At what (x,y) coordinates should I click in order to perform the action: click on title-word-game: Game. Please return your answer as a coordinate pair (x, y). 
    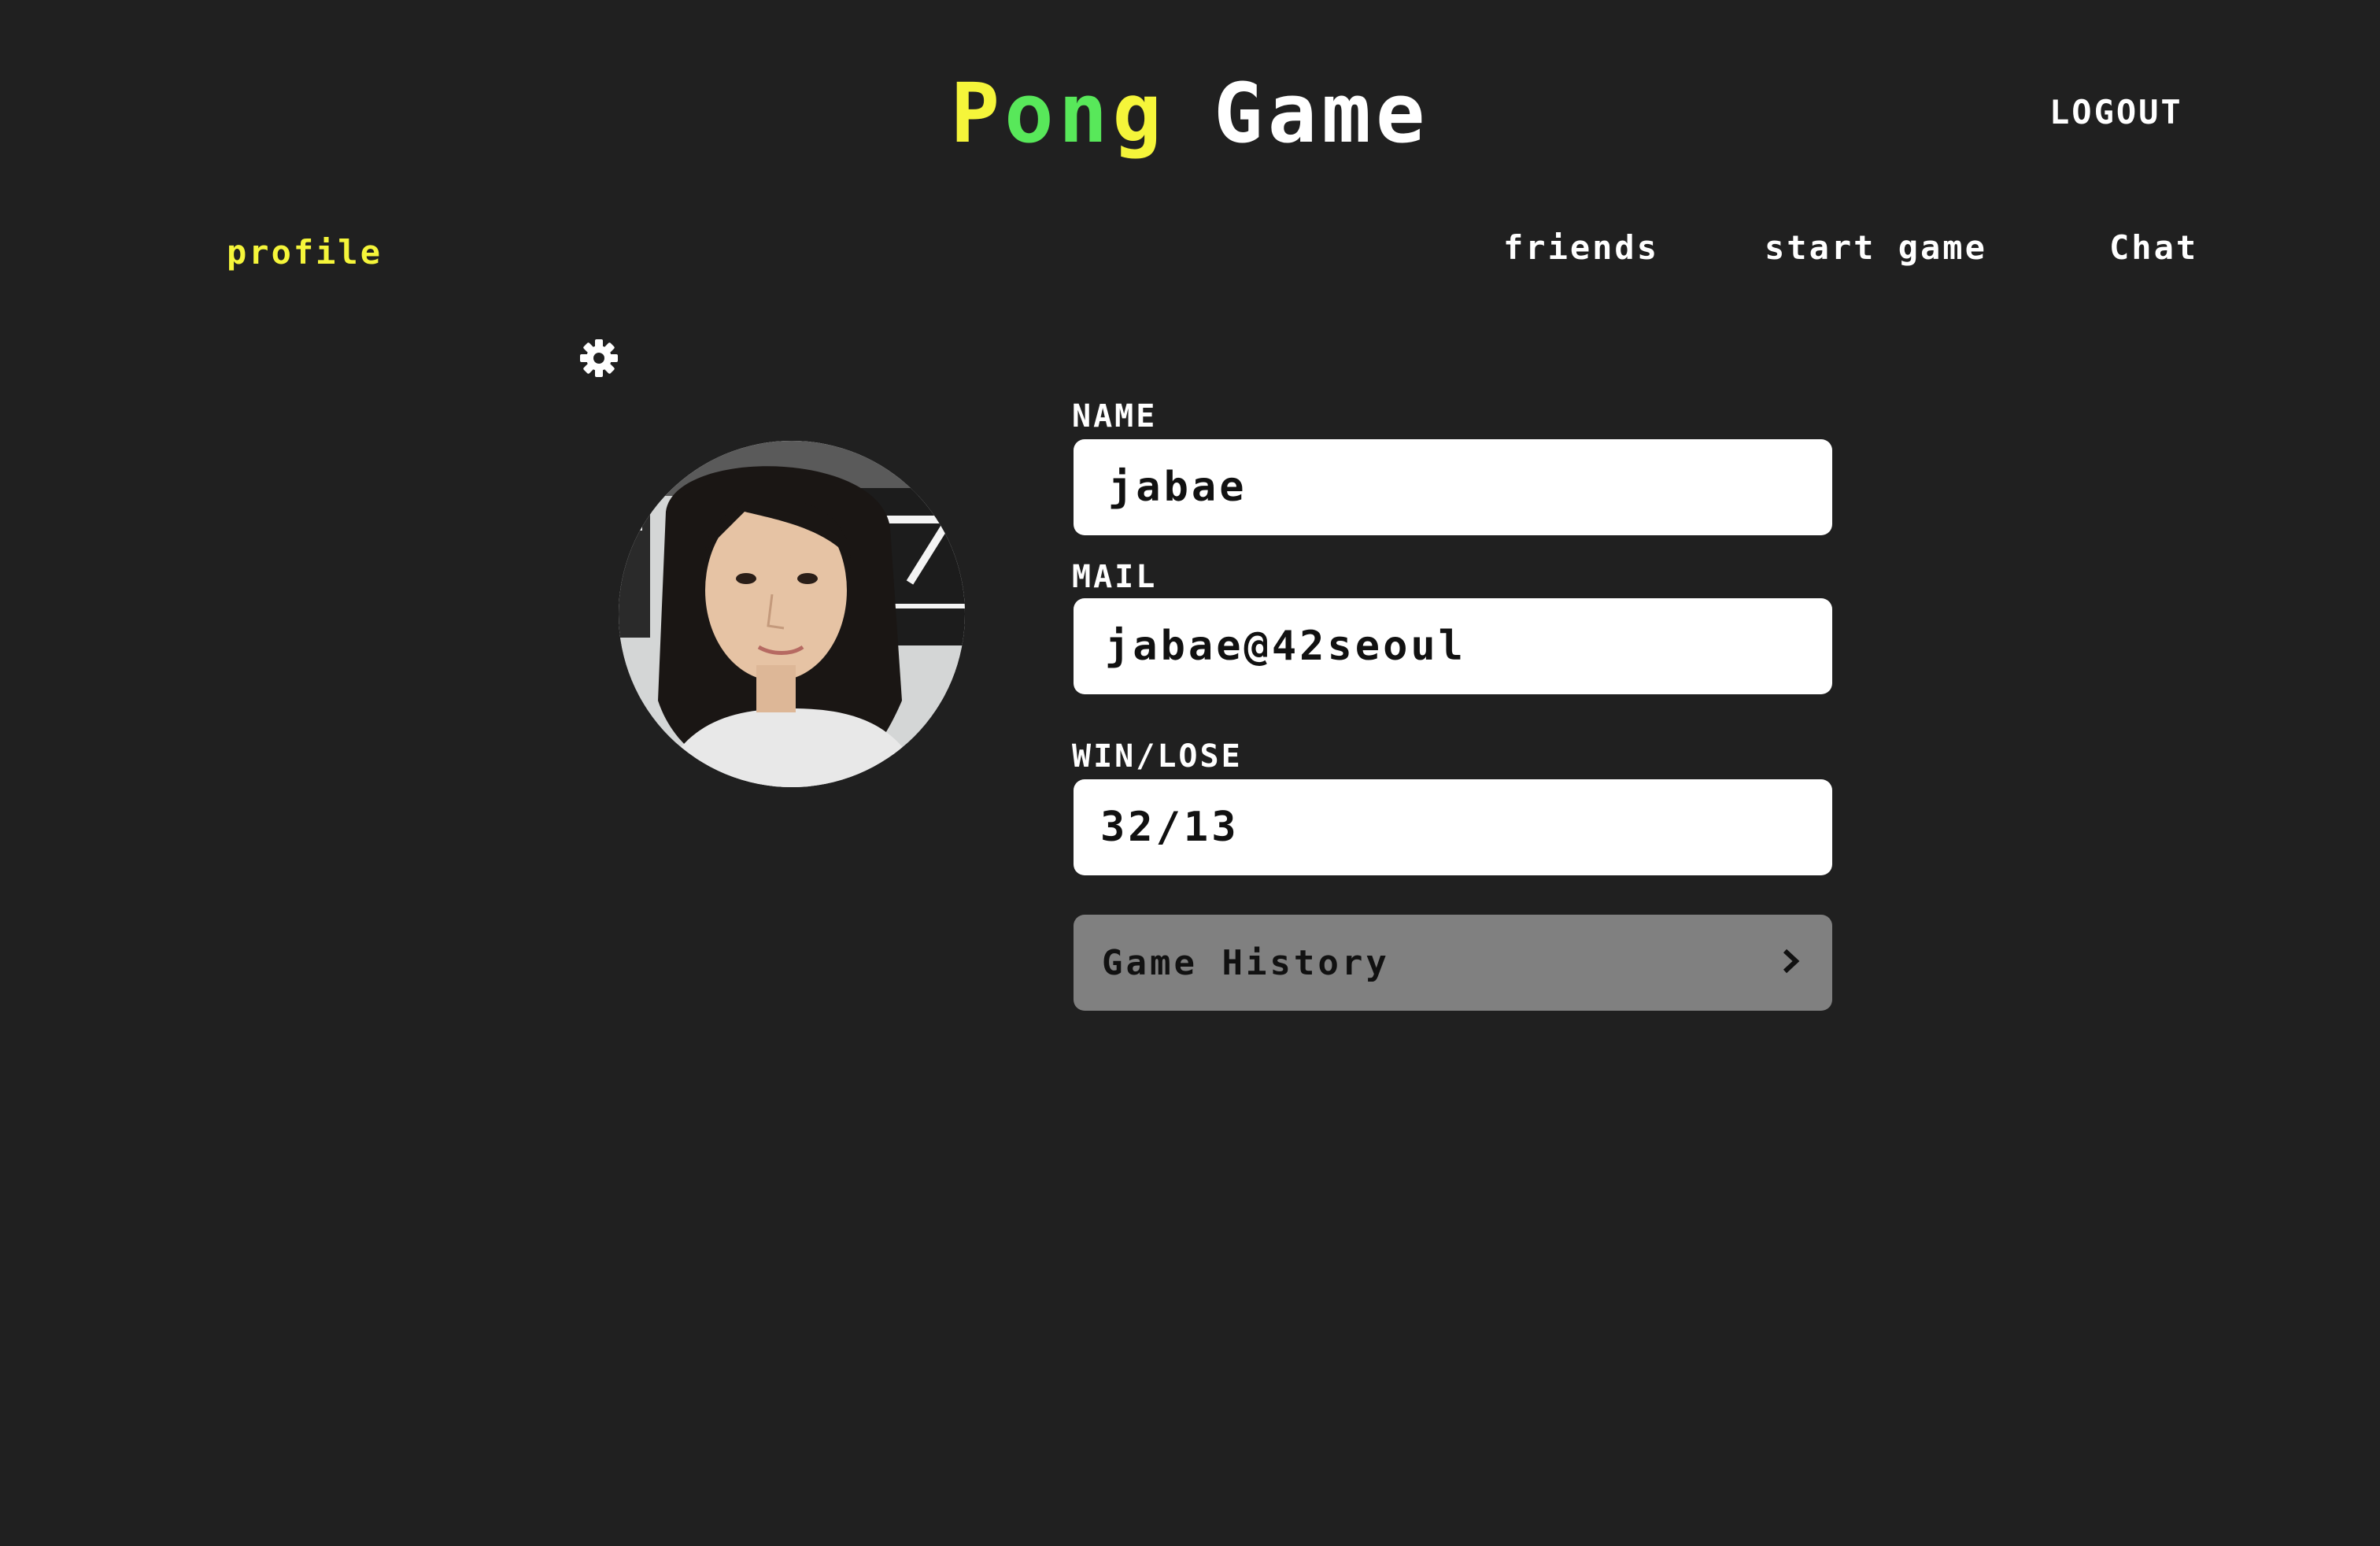
    Looking at the image, I should click on (1322, 113).